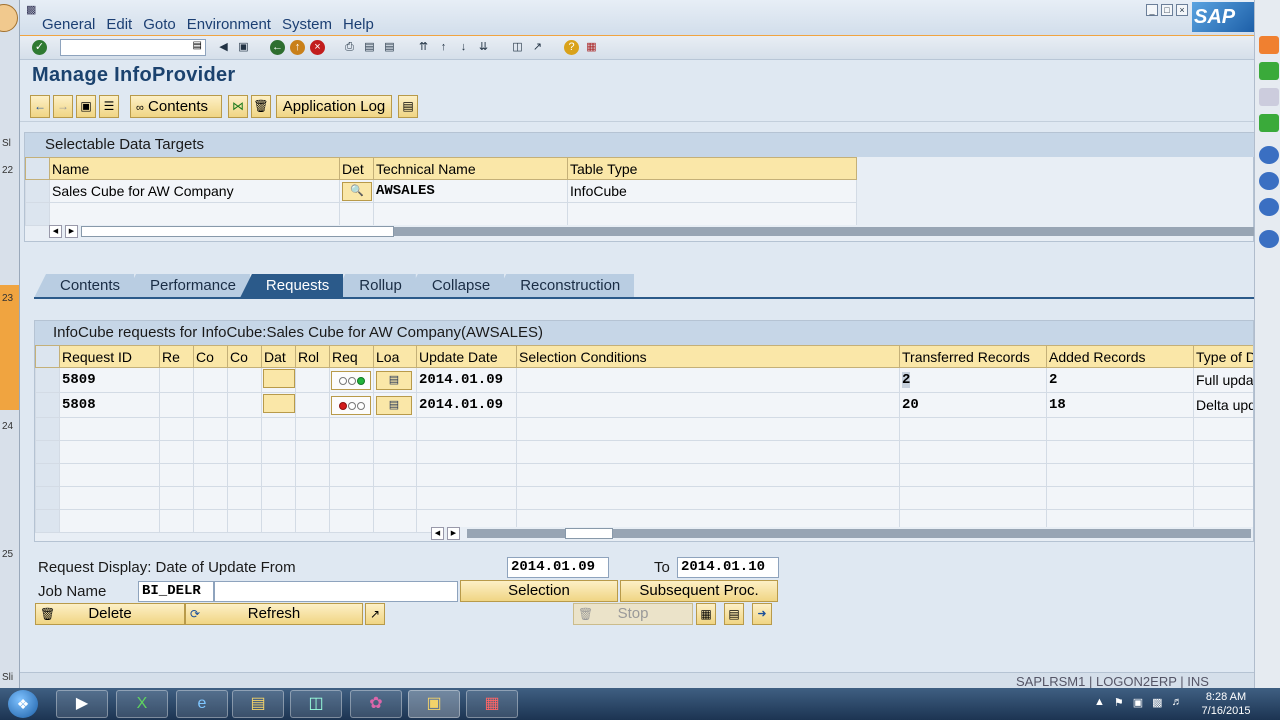 This screenshot has width=1280, height=720. What do you see at coordinates (1269, 239) in the screenshot?
I see `pen-icon` at bounding box center [1269, 239].